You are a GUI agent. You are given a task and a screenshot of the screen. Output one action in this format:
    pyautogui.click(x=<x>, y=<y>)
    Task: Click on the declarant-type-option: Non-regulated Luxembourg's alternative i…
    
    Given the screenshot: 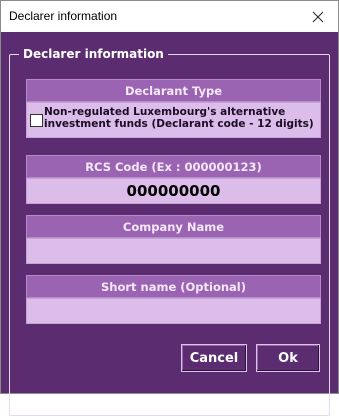 What is the action you would take?
    pyautogui.click(x=173, y=120)
    